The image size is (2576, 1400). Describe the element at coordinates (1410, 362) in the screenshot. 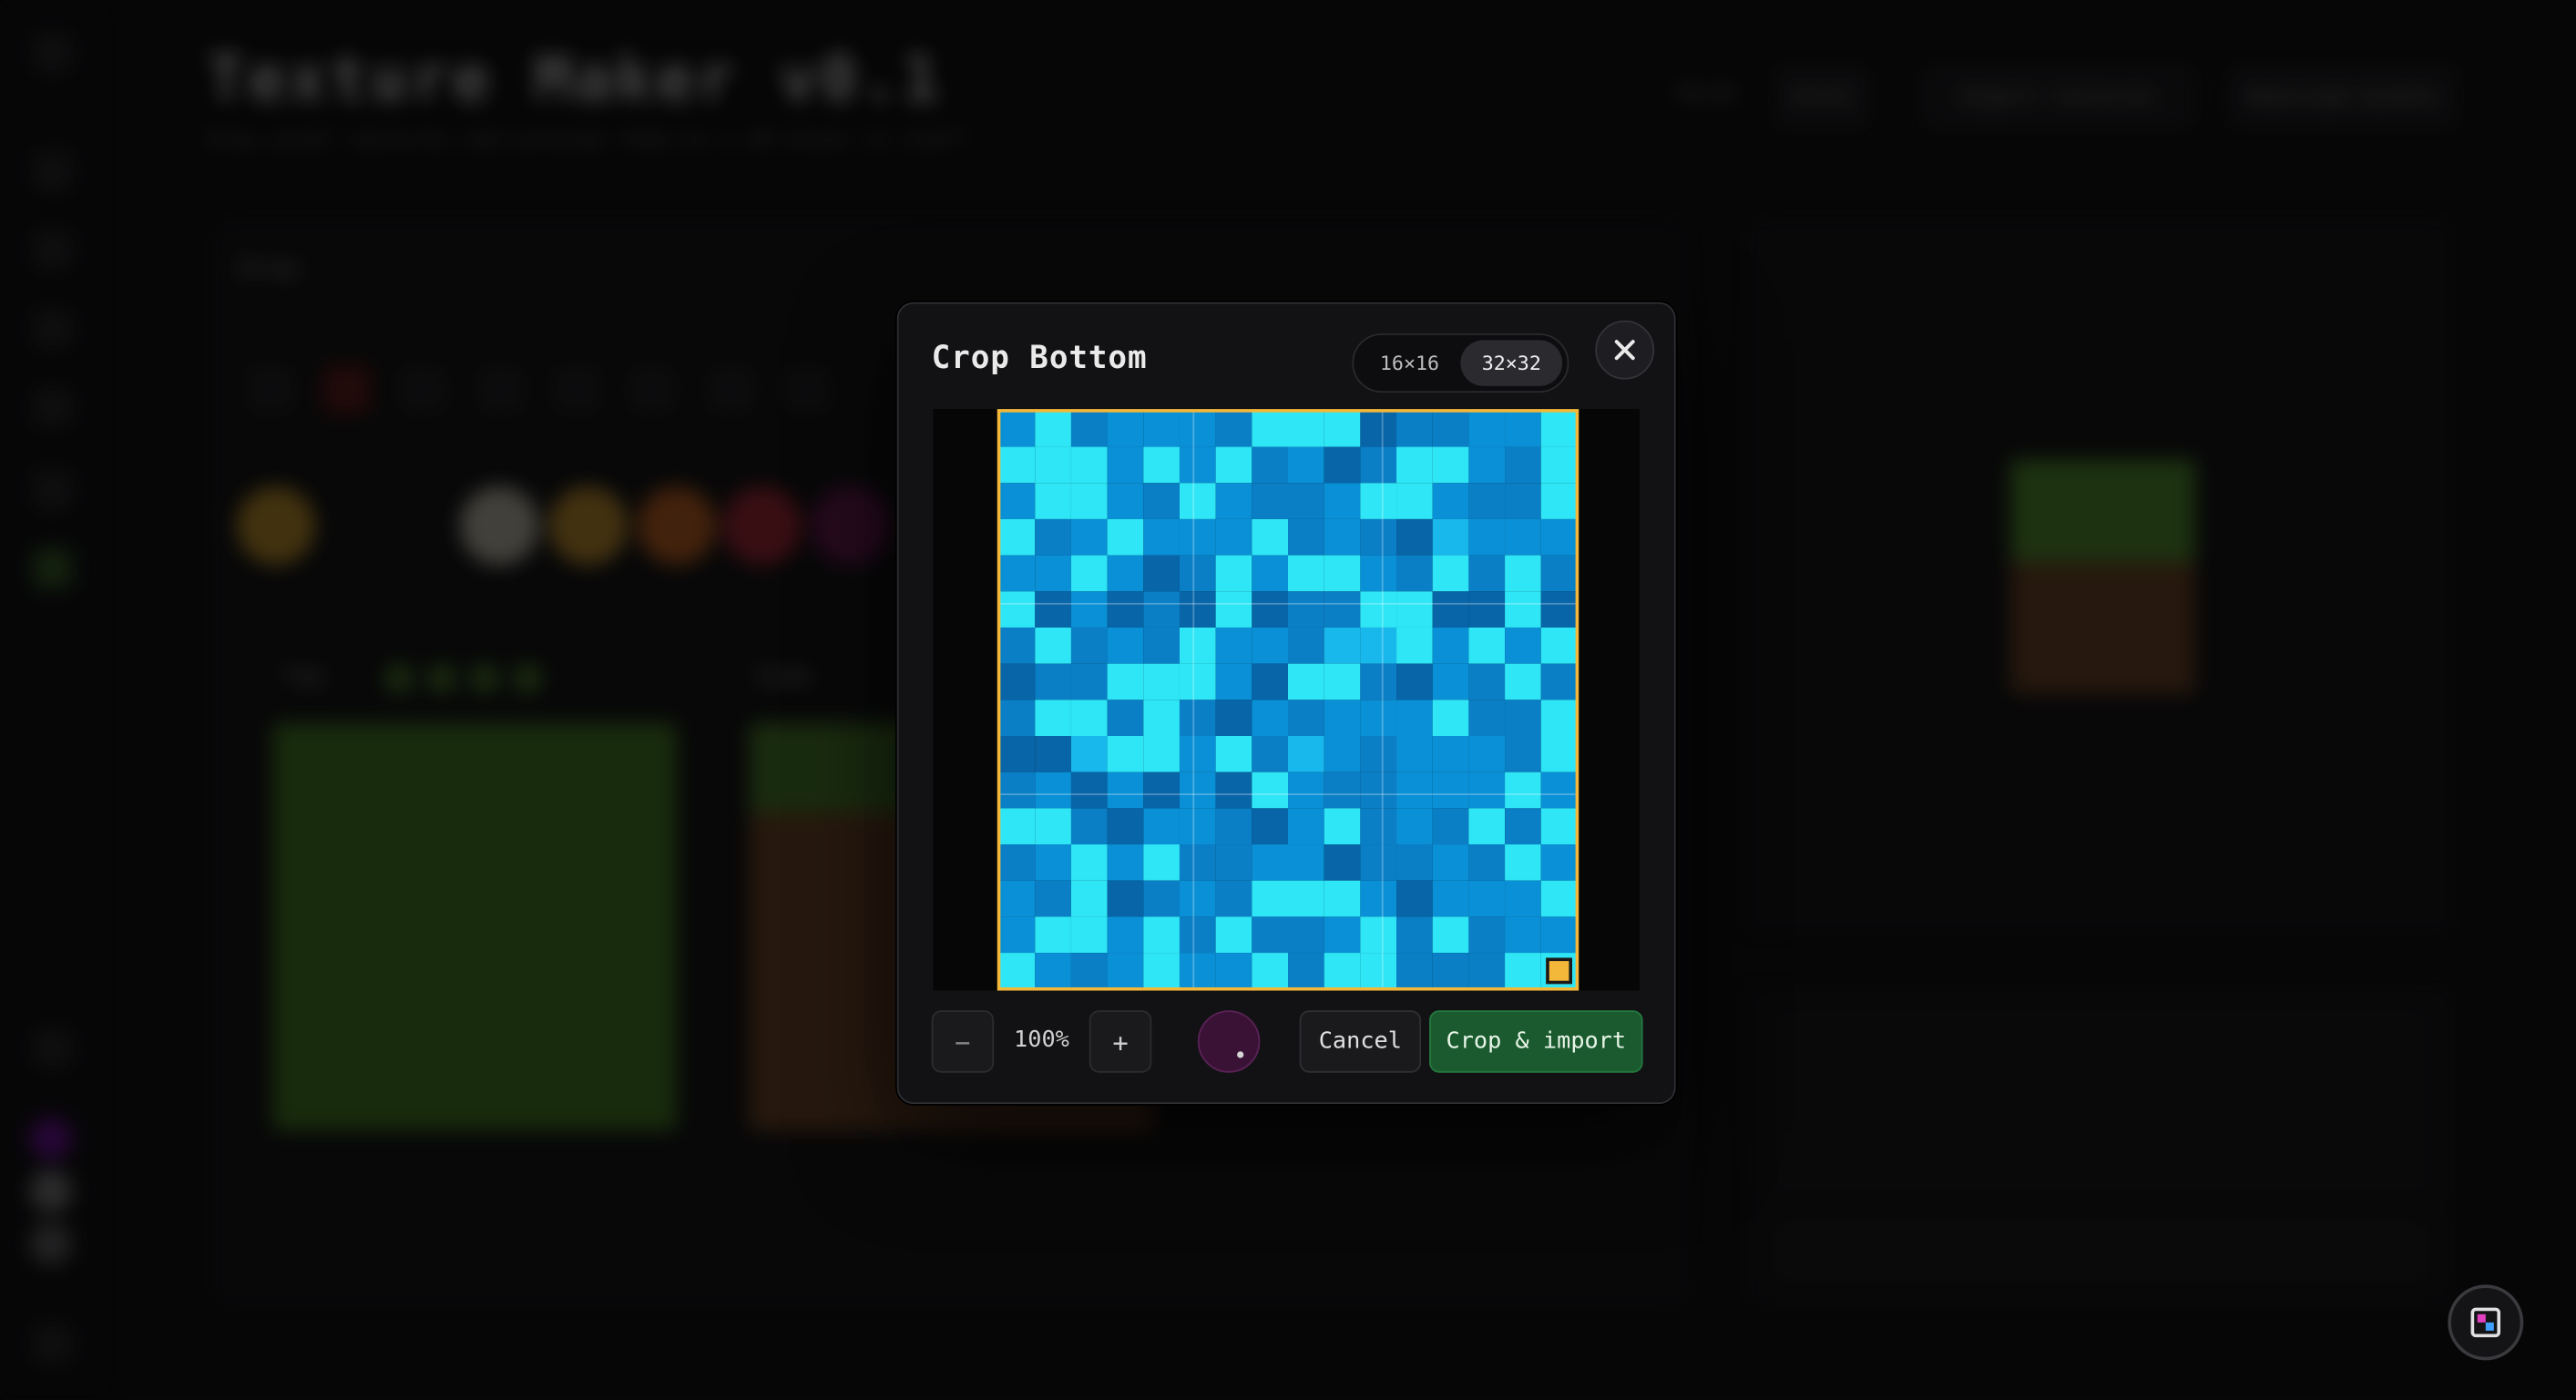

I see `size-option-16: 16×16` at that location.